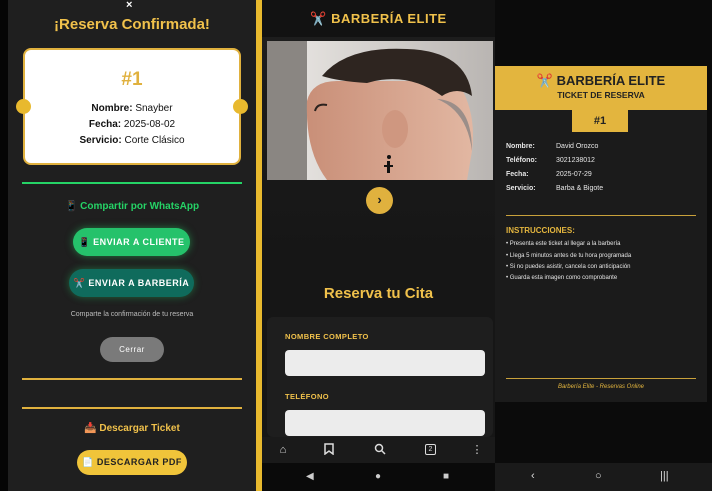 The width and height of the screenshot is (712, 491). What do you see at coordinates (132, 462) in the screenshot?
I see `download-pdf-button: 📄 DESCARGAR PDF` at bounding box center [132, 462].